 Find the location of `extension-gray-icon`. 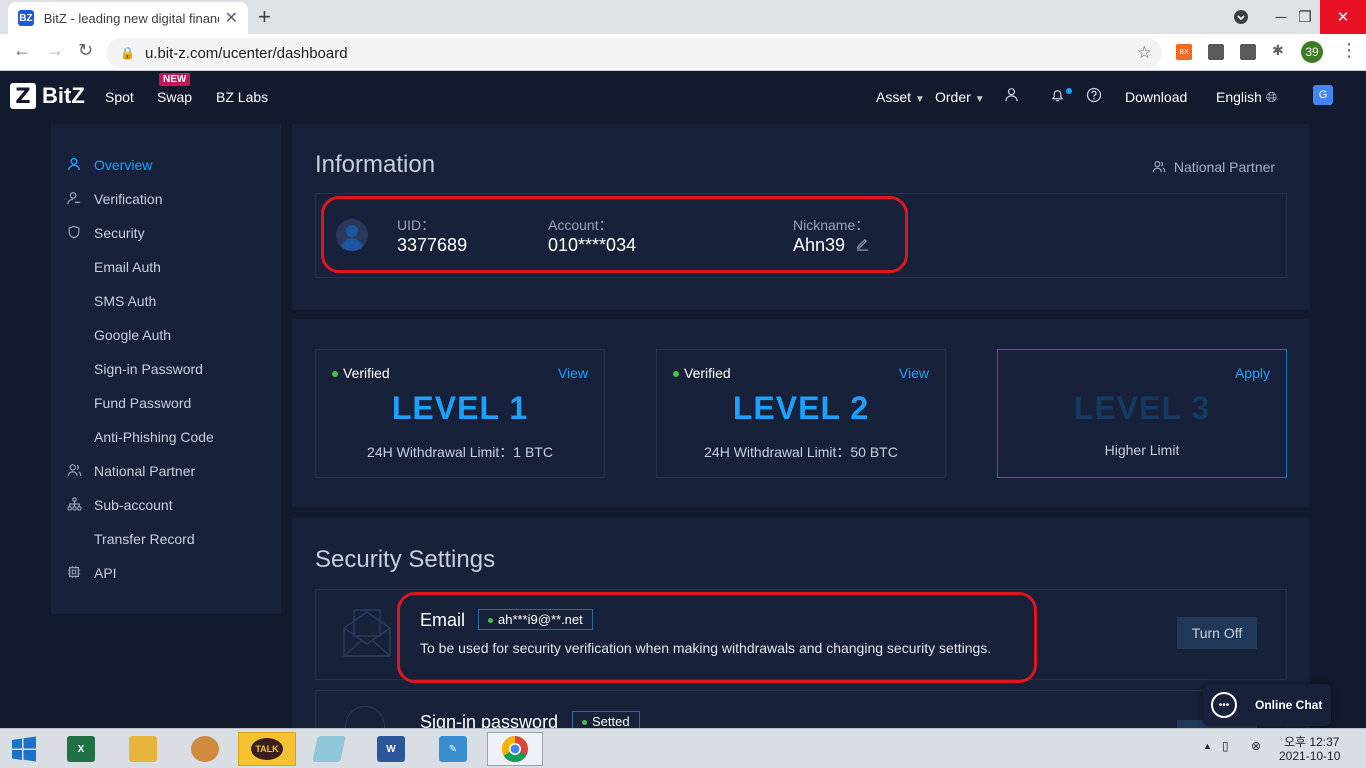

extension-gray-icon is located at coordinates (1216, 52).